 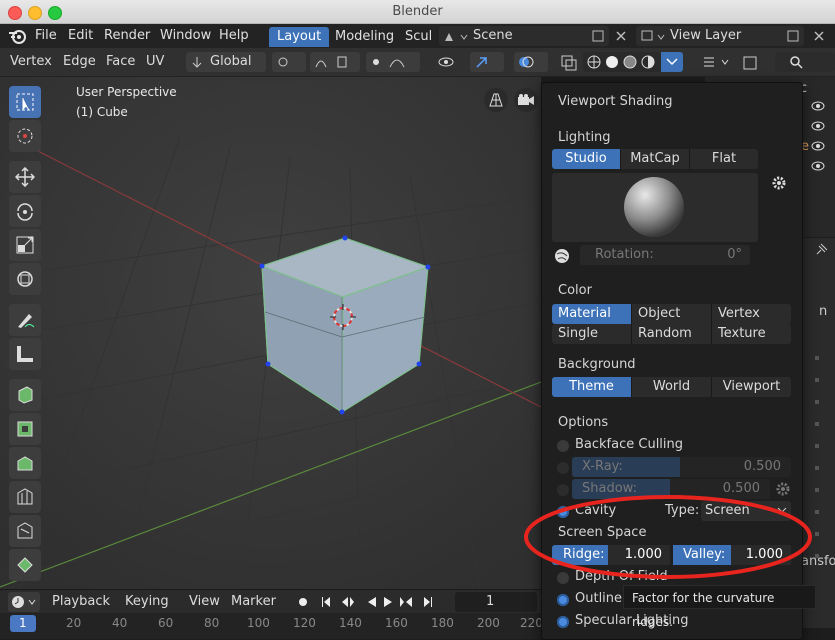 What do you see at coordinates (204, 601) in the screenshot?
I see `timeline-view-menu: View` at bounding box center [204, 601].